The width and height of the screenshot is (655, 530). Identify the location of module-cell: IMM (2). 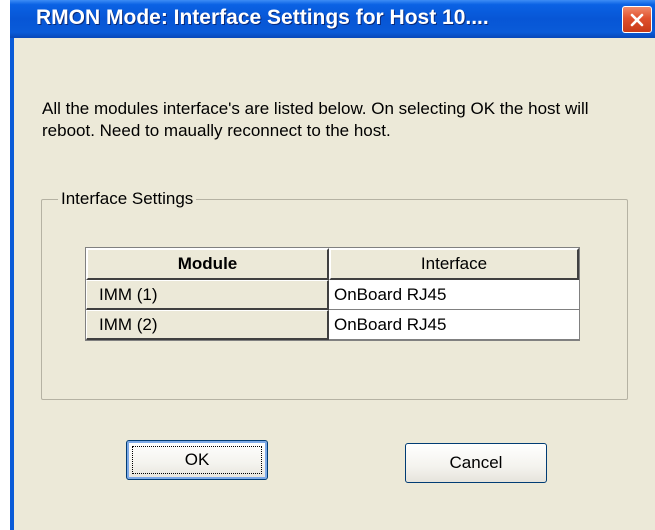
(207, 325).